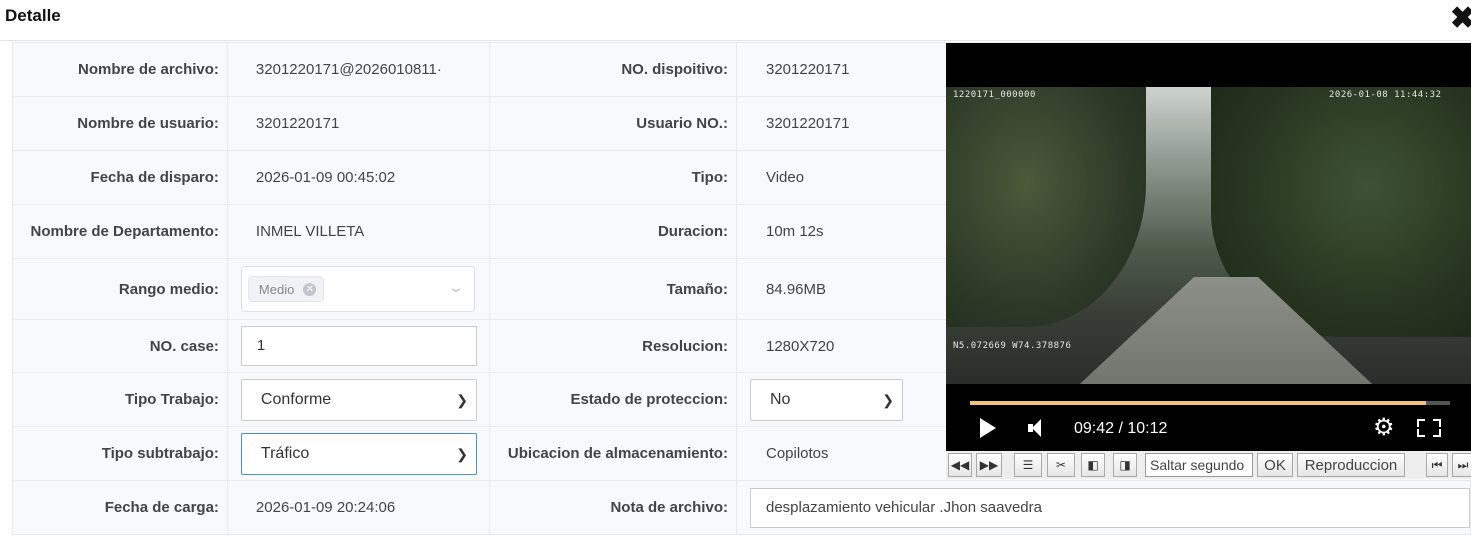  What do you see at coordinates (1461, 465) in the screenshot?
I see `skip-end-icon: ⏭` at bounding box center [1461, 465].